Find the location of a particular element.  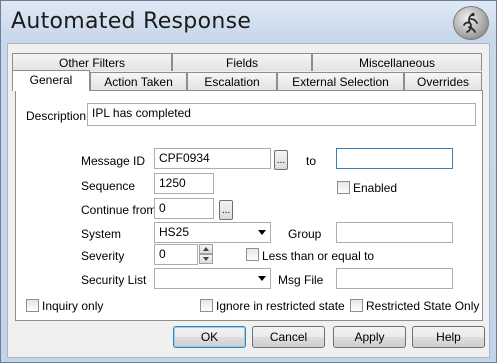

ignore-restricted-checkbox is located at coordinates (206, 305).